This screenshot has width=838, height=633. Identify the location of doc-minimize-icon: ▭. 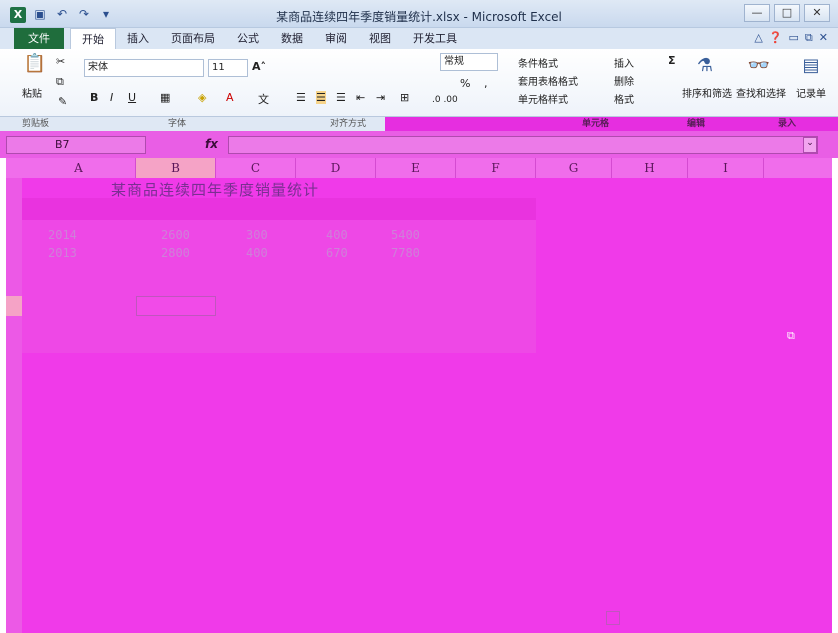
(794, 38).